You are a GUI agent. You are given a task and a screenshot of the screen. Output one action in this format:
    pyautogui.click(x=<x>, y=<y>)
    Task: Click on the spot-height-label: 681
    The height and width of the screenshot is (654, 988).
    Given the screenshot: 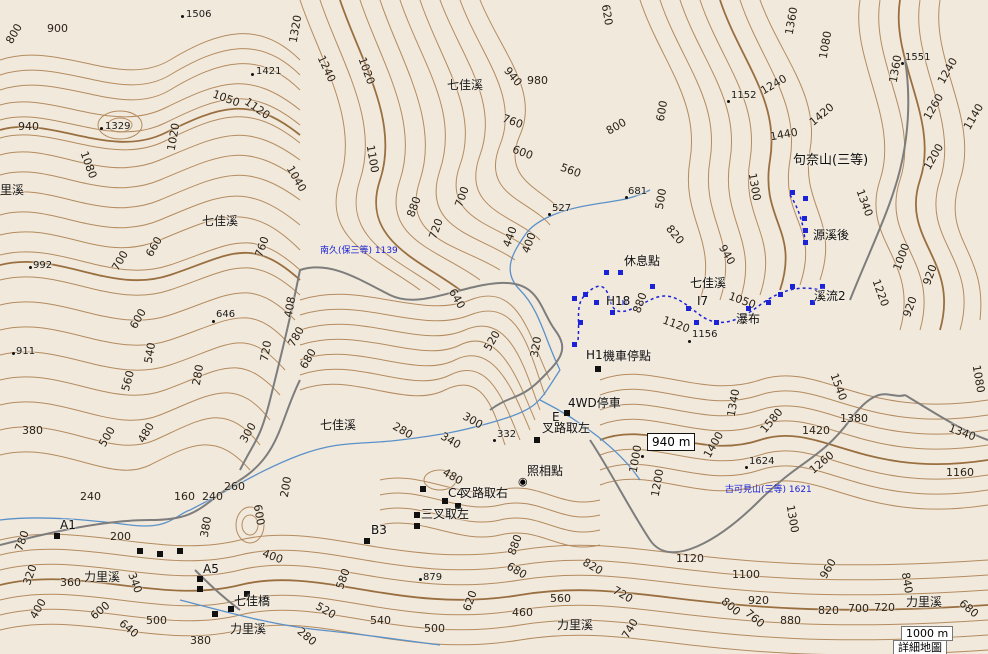 What is the action you would take?
    pyautogui.click(x=638, y=191)
    